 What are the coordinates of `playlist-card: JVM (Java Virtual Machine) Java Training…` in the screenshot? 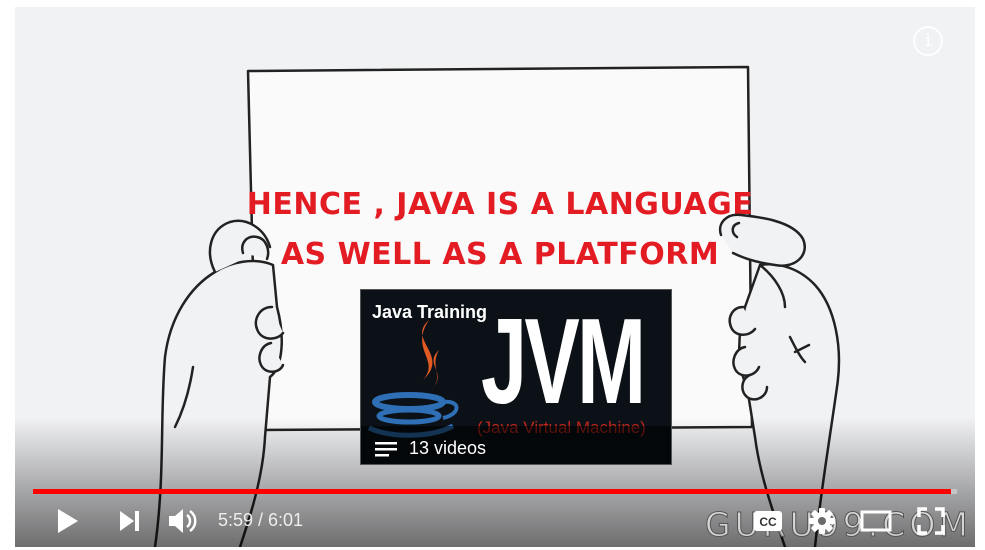 It's located at (516, 377).